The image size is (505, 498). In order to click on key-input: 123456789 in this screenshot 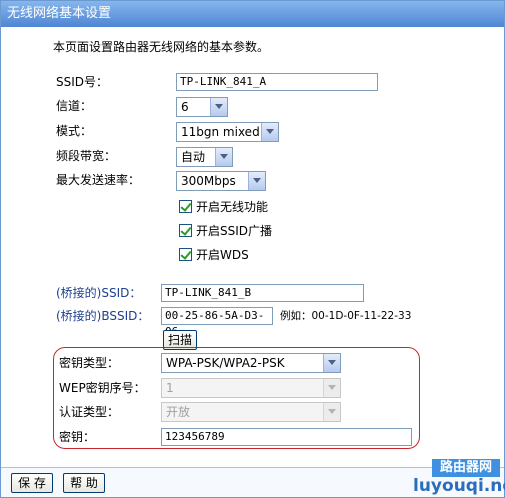, I will do `click(286, 437)`.